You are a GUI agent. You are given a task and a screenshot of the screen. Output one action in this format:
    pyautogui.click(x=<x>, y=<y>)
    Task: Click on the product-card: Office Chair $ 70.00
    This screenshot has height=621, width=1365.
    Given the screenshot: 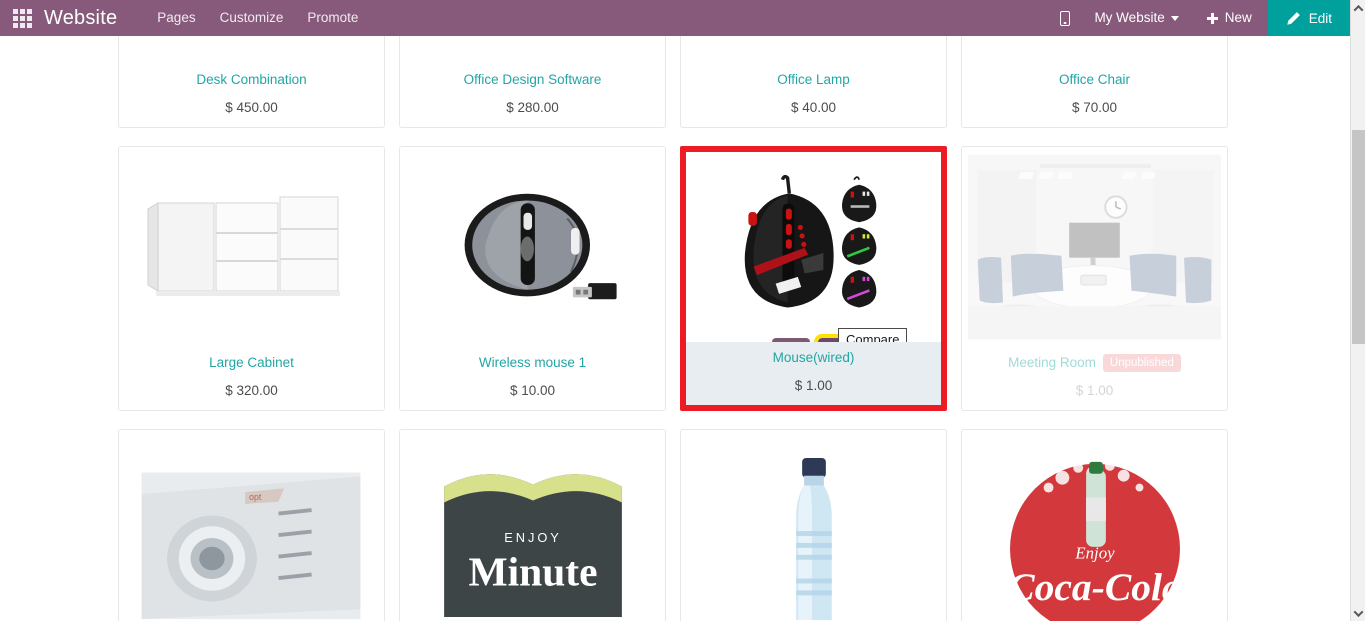 What is the action you would take?
    pyautogui.click(x=1094, y=82)
    